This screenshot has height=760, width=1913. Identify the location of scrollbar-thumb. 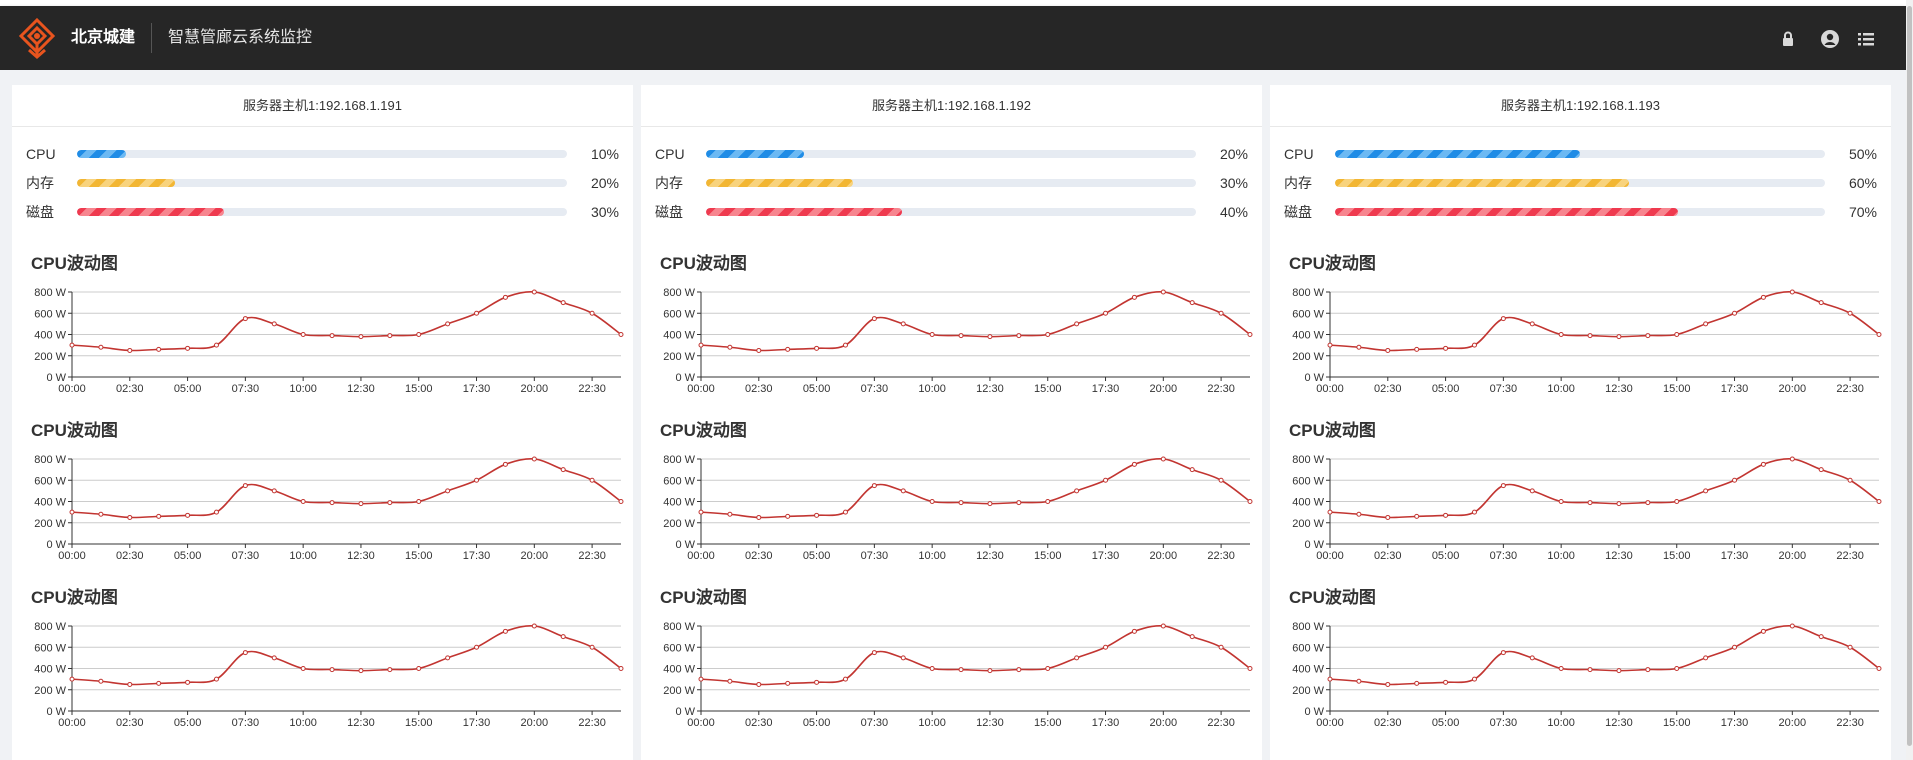
(1909, 376).